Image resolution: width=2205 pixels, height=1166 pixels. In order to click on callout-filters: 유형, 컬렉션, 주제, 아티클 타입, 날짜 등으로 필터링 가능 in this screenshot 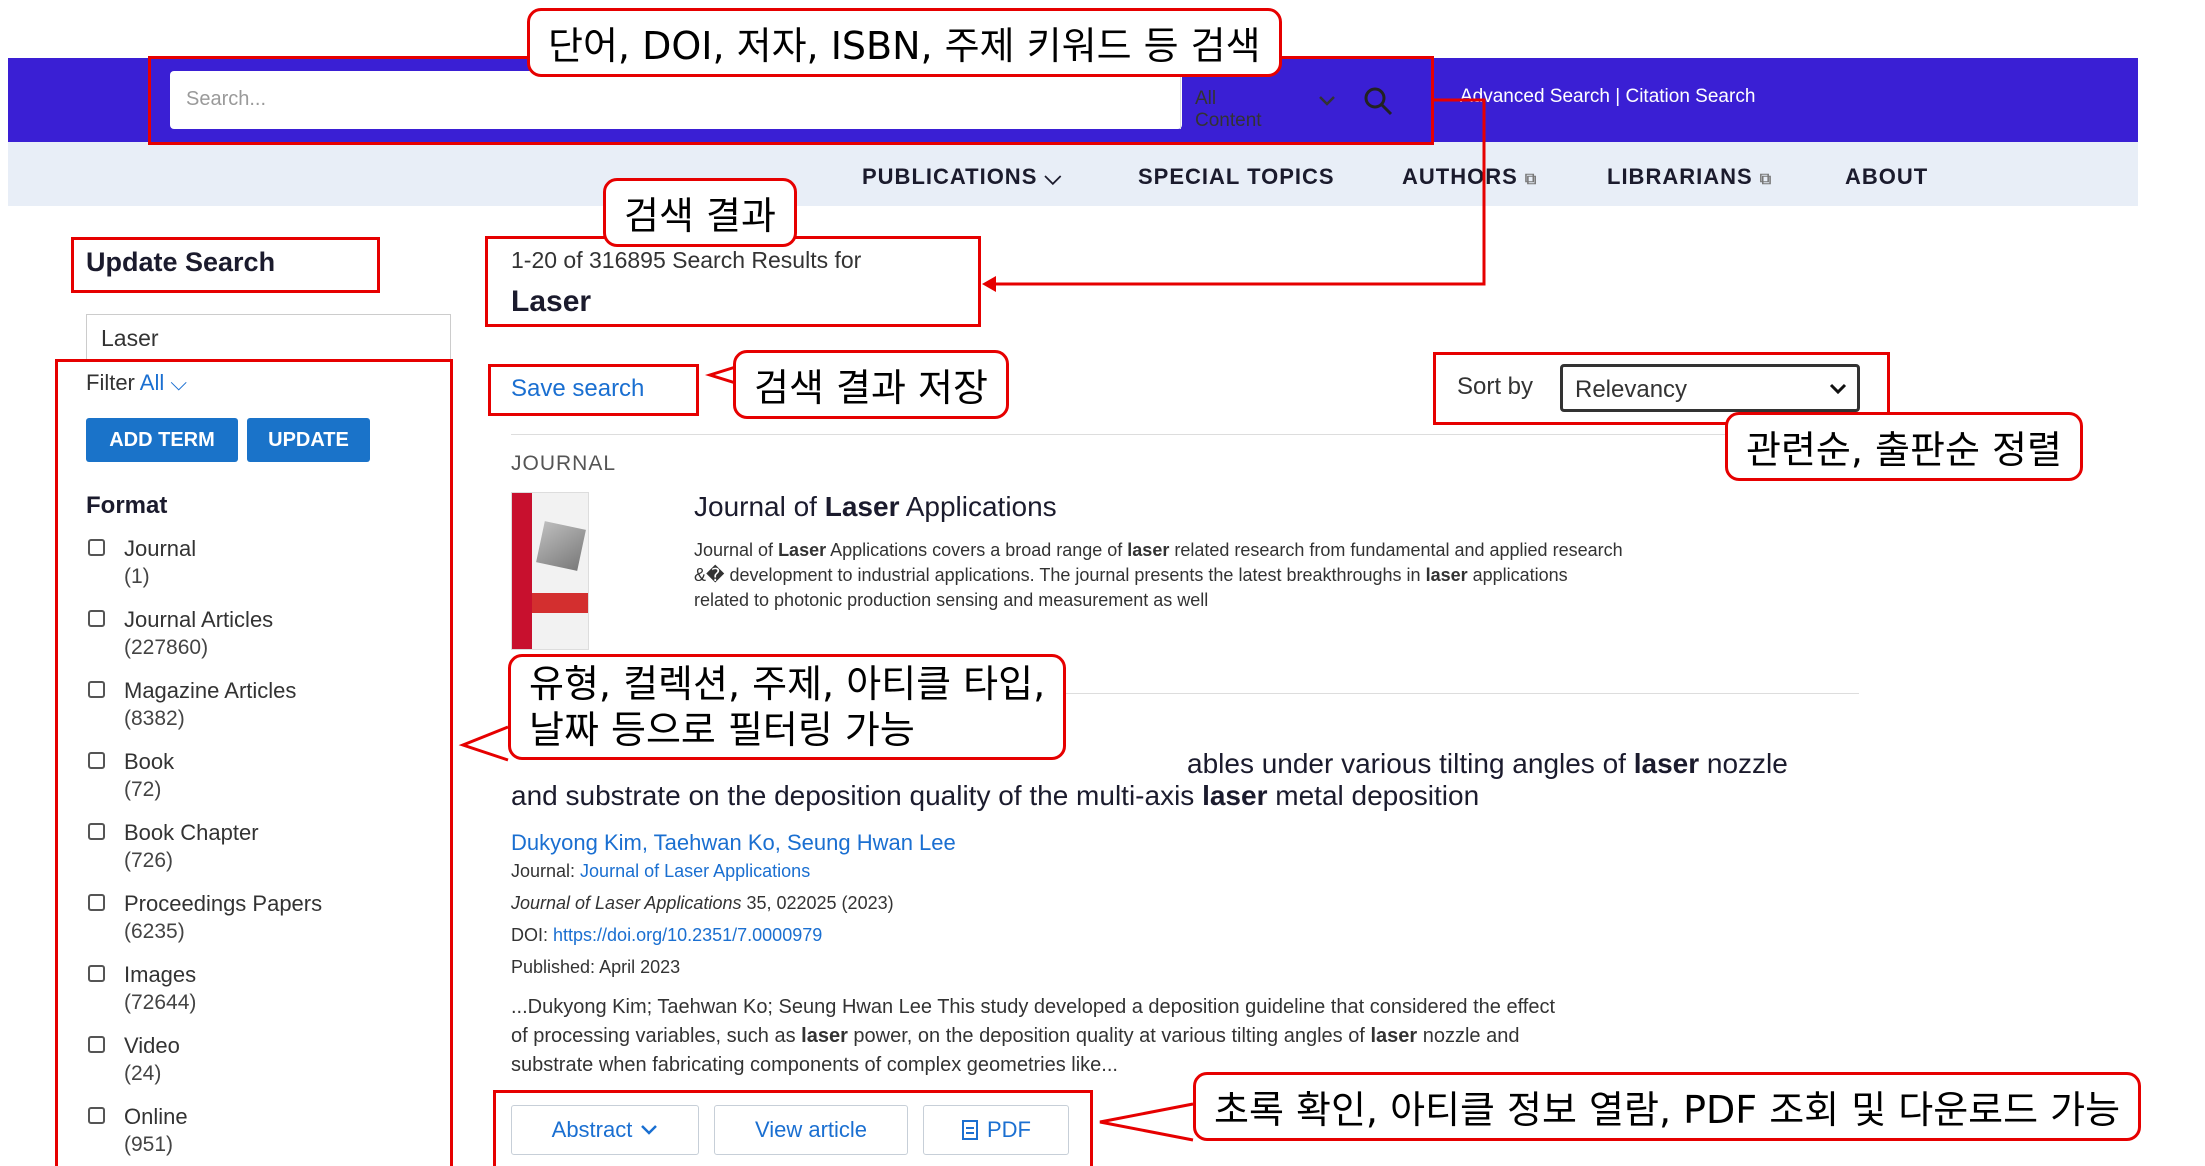, I will do `click(787, 707)`.